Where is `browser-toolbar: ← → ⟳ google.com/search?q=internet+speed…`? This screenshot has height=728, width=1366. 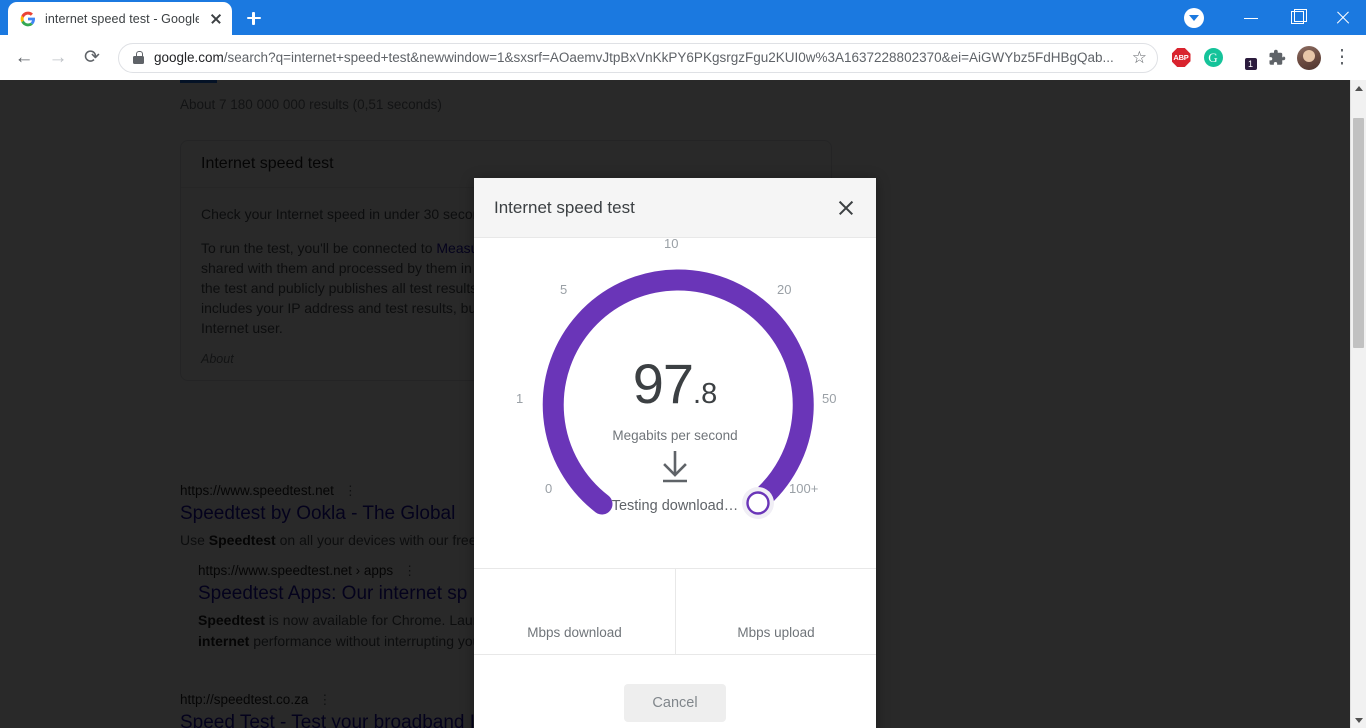 browser-toolbar: ← → ⟳ google.com/search?q=internet+speed… is located at coordinates (683, 57).